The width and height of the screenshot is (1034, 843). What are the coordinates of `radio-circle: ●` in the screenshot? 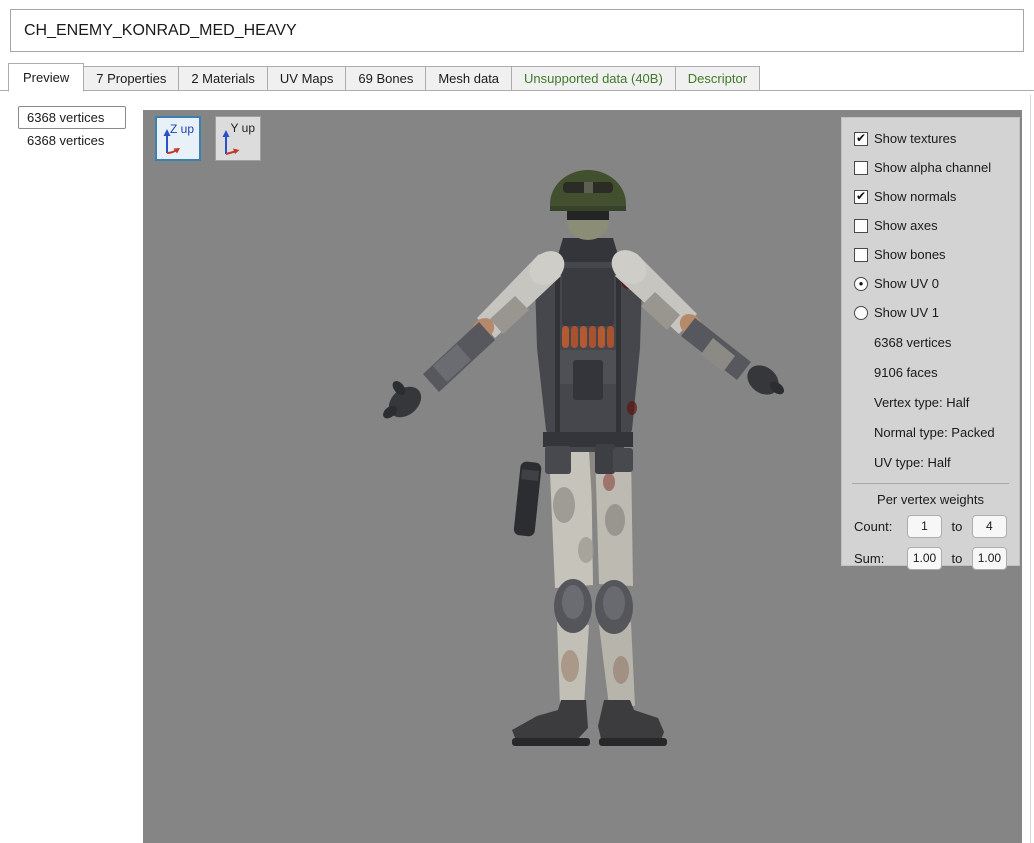 It's located at (861, 283).